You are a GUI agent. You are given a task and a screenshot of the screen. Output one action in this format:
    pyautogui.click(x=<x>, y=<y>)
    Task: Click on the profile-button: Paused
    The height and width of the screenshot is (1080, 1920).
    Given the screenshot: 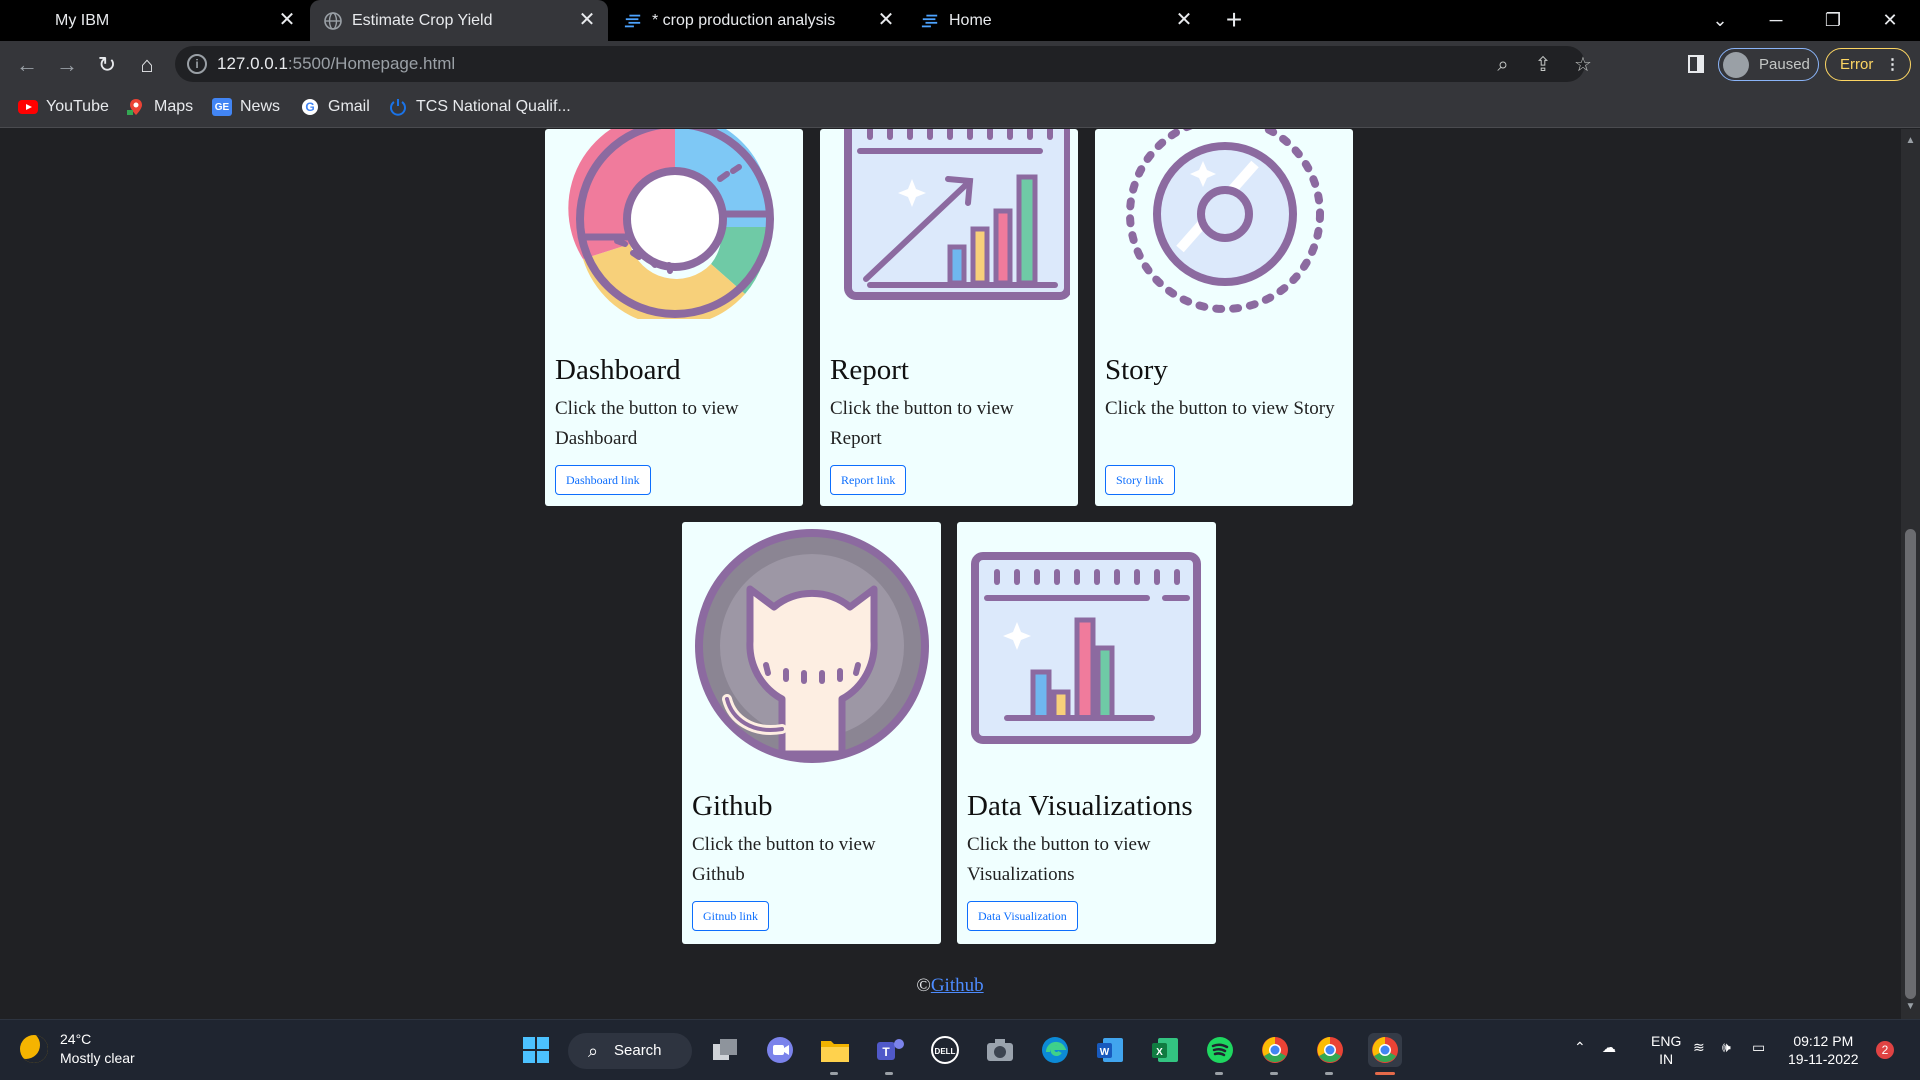 What is the action you would take?
    pyautogui.click(x=1768, y=64)
    